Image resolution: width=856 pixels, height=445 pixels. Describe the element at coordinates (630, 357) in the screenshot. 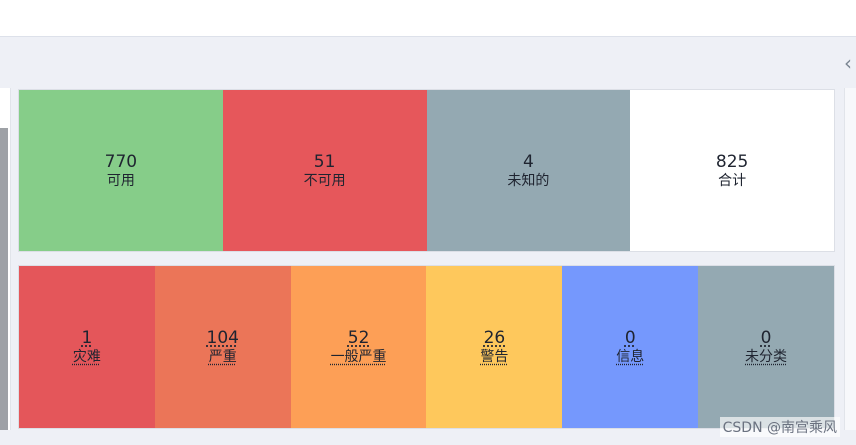

I see `severity-information-label: 信息` at that location.